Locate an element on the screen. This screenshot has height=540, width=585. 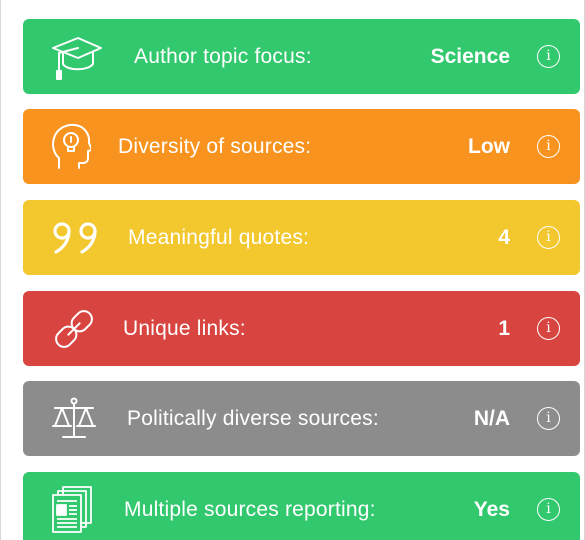
newspaper-icon is located at coordinates (72, 506).